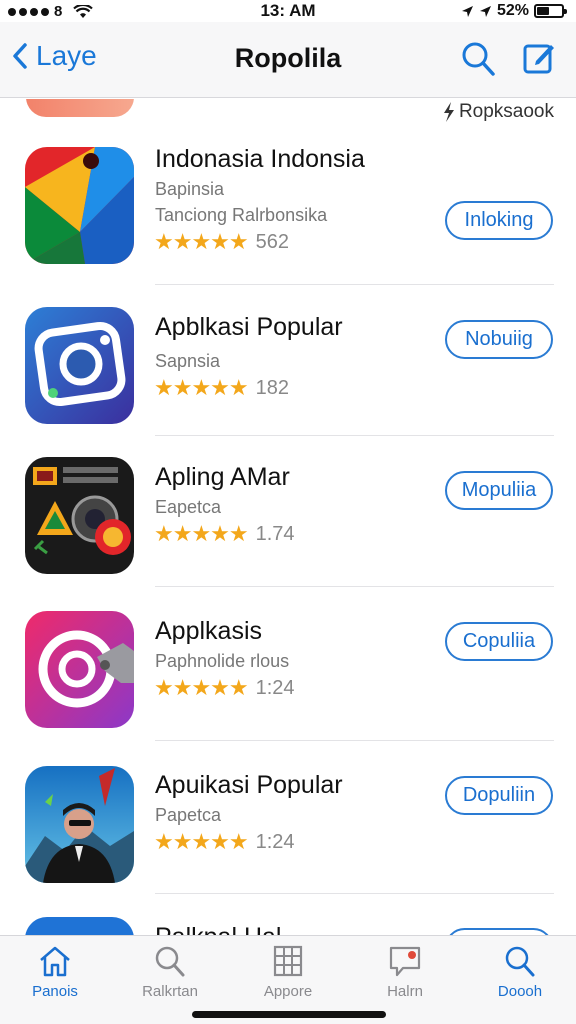 The width and height of the screenshot is (576, 1024). I want to click on home-indicator, so click(289, 1014).